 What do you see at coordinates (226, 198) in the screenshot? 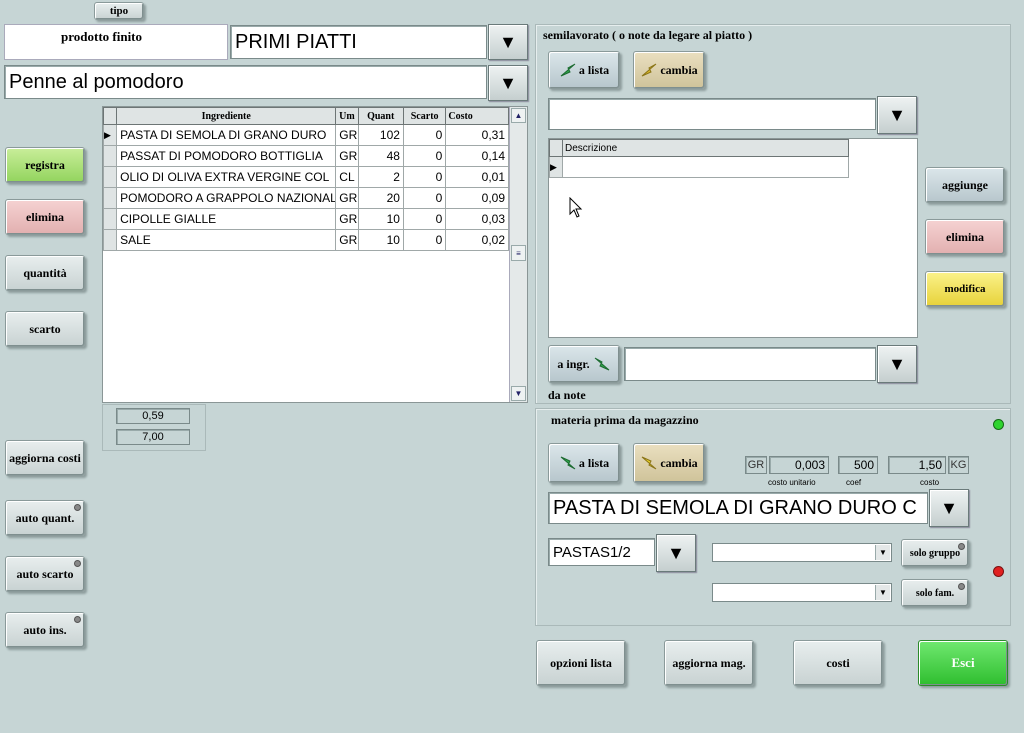
I see `cell-ingrediente: POMODORO A GRAPPOLO NAZIONALE` at bounding box center [226, 198].